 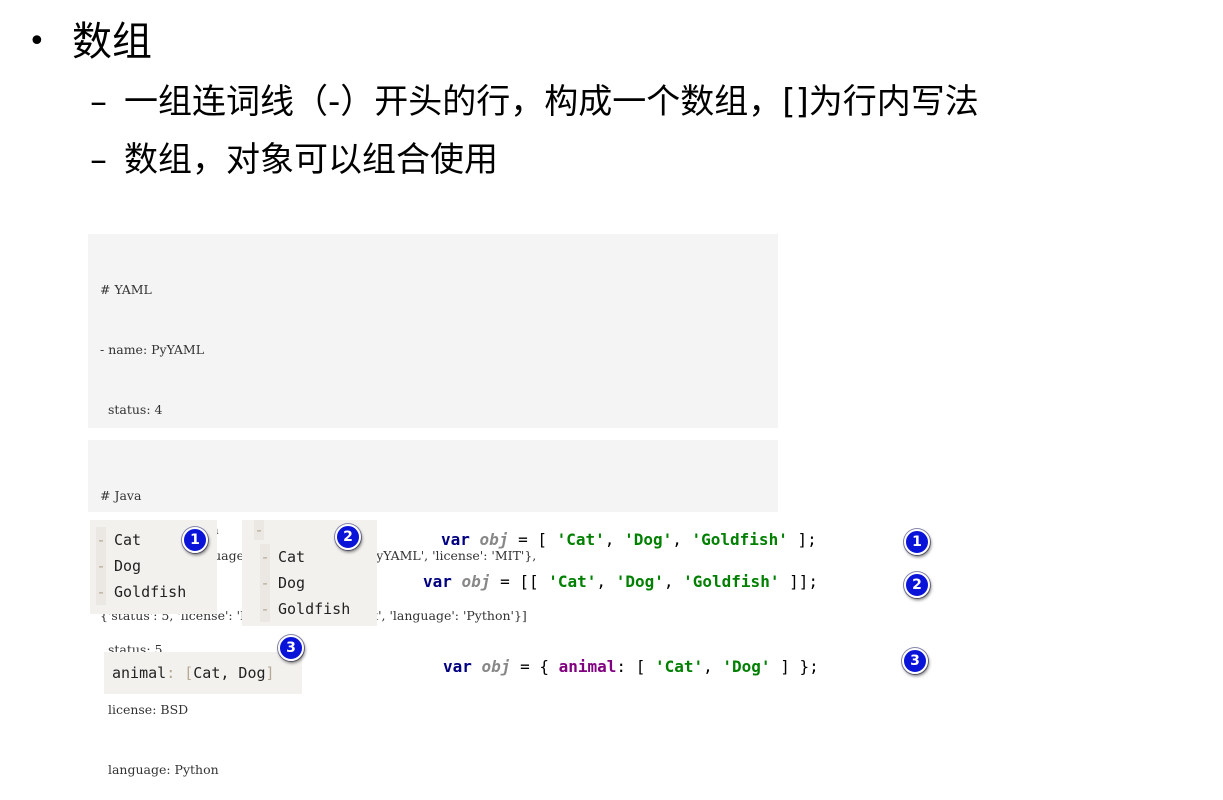 I want to click on inline-open-bracket: [, so click(x=189, y=673).